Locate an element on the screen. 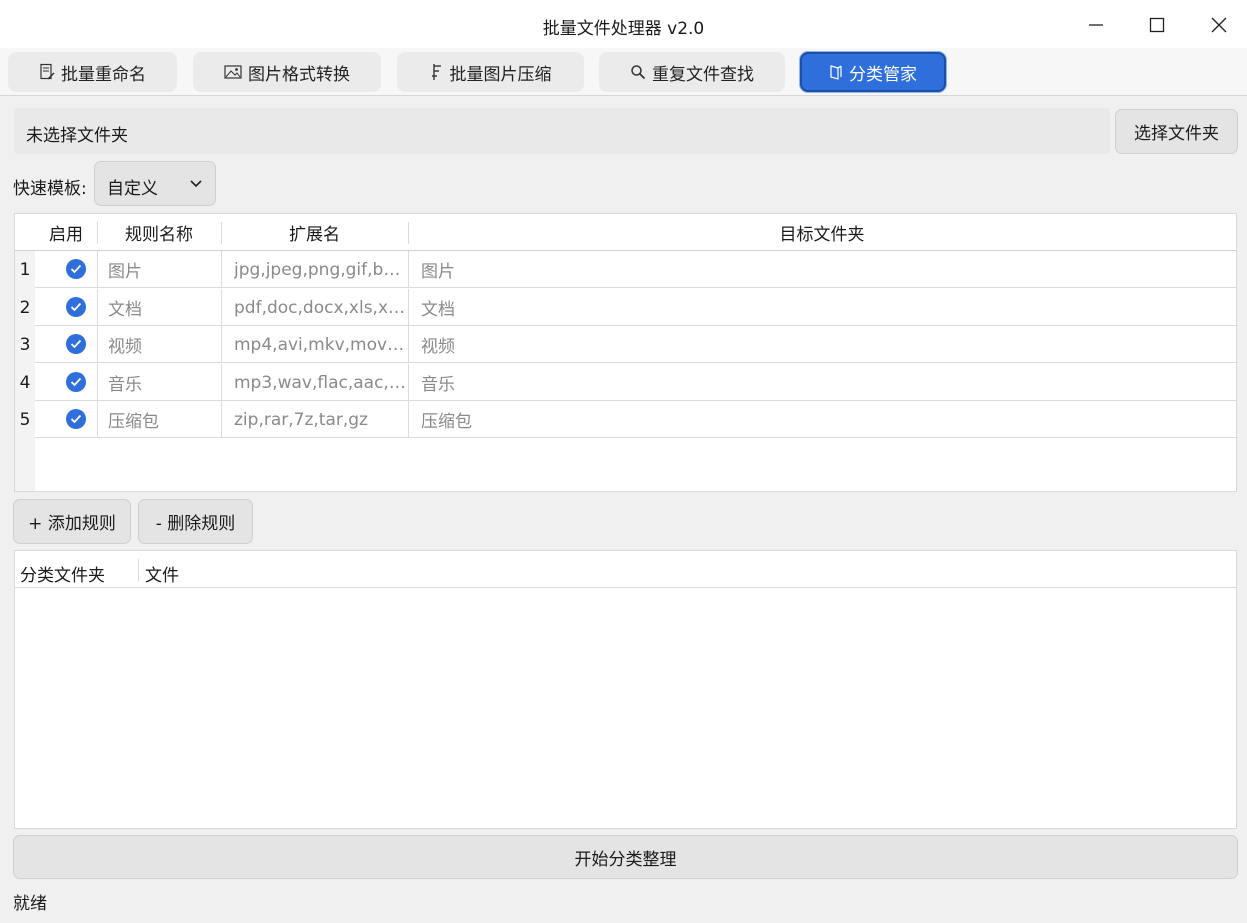 This screenshot has height=923, width=1247. row-number: 2 is located at coordinates (25, 307).